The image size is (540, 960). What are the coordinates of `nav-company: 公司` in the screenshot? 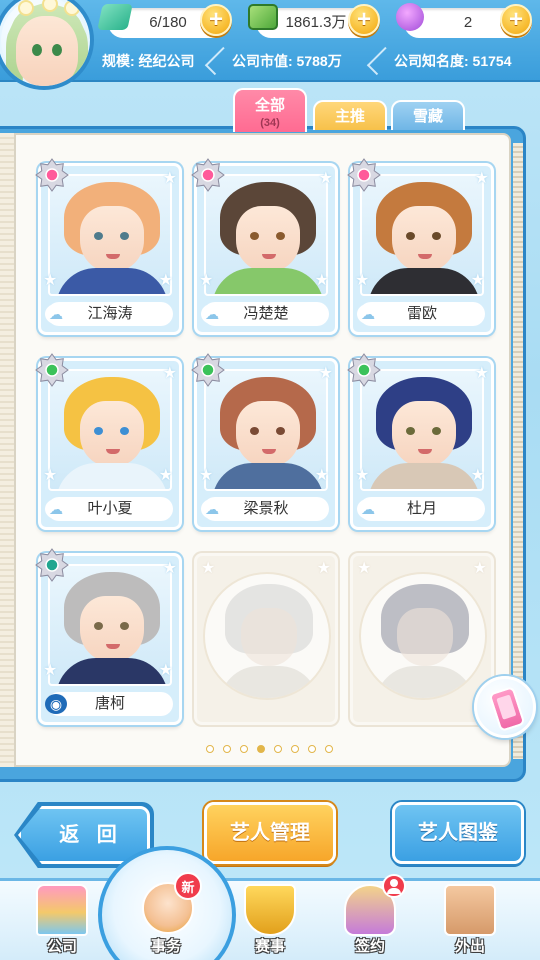 It's located at (62, 919).